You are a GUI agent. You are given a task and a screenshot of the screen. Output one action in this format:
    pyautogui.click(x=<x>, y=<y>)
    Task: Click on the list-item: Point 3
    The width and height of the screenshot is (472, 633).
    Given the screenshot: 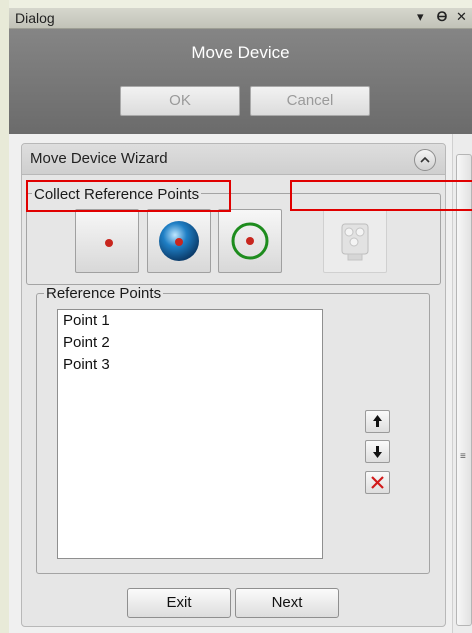 What is the action you would take?
    pyautogui.click(x=190, y=365)
    